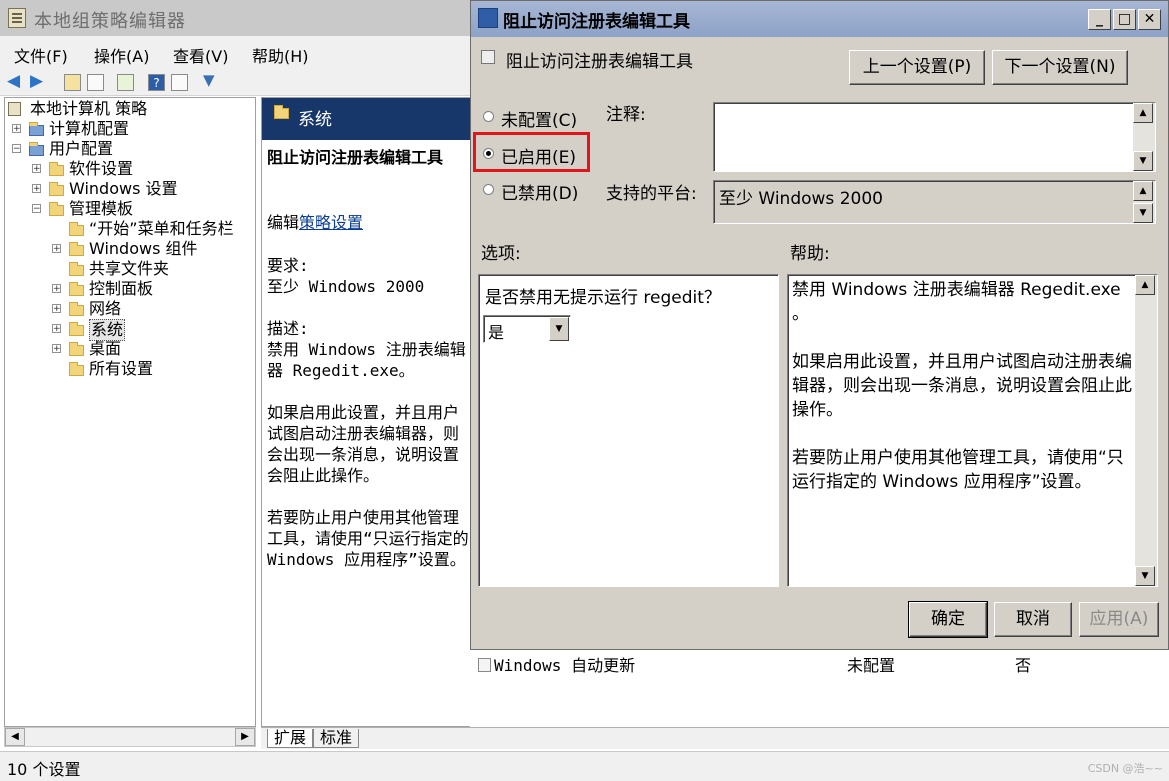 The image size is (1169, 781). Describe the element at coordinates (130, 349) in the screenshot. I see `tree-item: + 桌面` at that location.